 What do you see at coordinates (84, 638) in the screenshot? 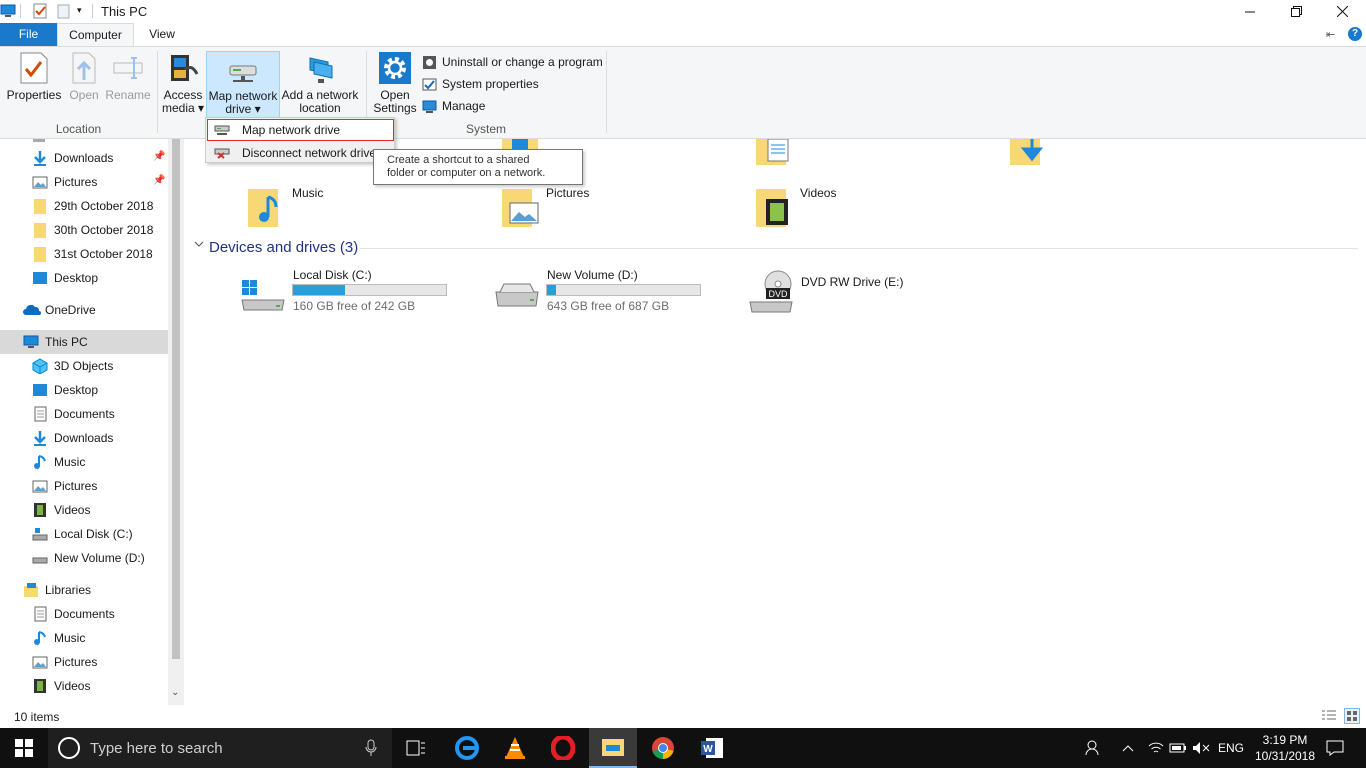
I see `nav-item-lib-music: Music` at bounding box center [84, 638].